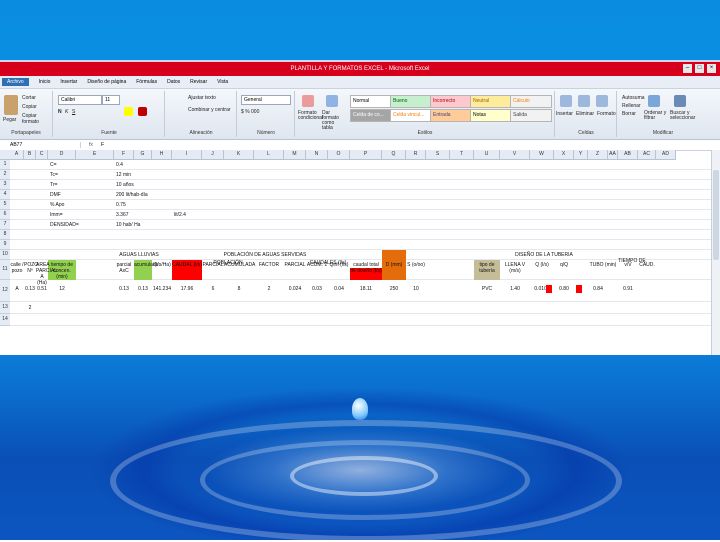  What do you see at coordinates (531, 115) in the screenshot?
I see `cell-style-swatch: Salida` at bounding box center [531, 115].